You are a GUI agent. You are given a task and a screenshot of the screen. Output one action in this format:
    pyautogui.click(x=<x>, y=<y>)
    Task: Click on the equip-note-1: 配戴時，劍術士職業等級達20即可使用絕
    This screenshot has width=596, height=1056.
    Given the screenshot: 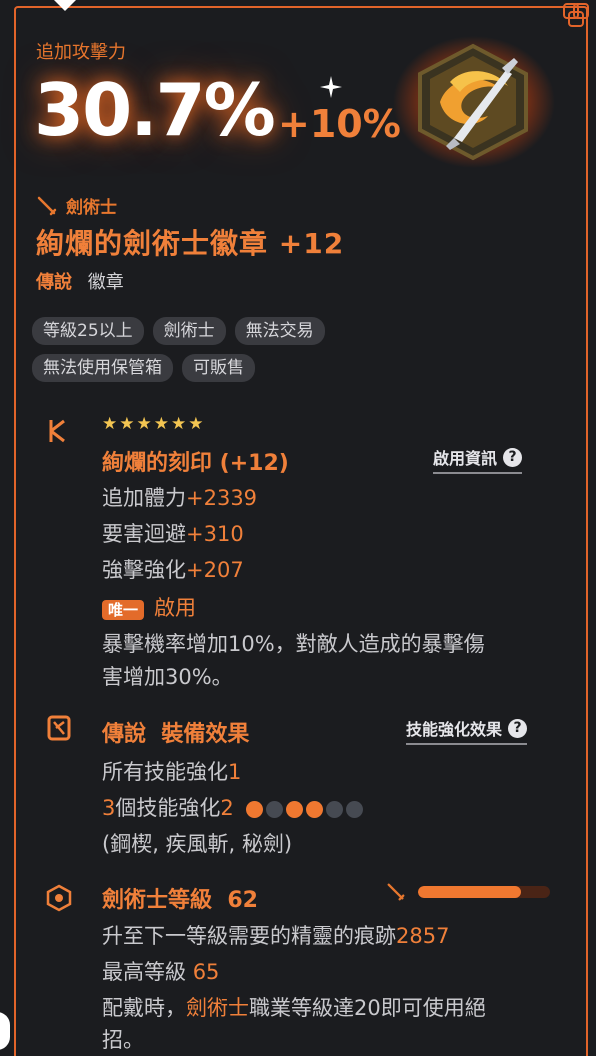 What is the action you would take?
    pyautogui.click(x=294, y=1007)
    